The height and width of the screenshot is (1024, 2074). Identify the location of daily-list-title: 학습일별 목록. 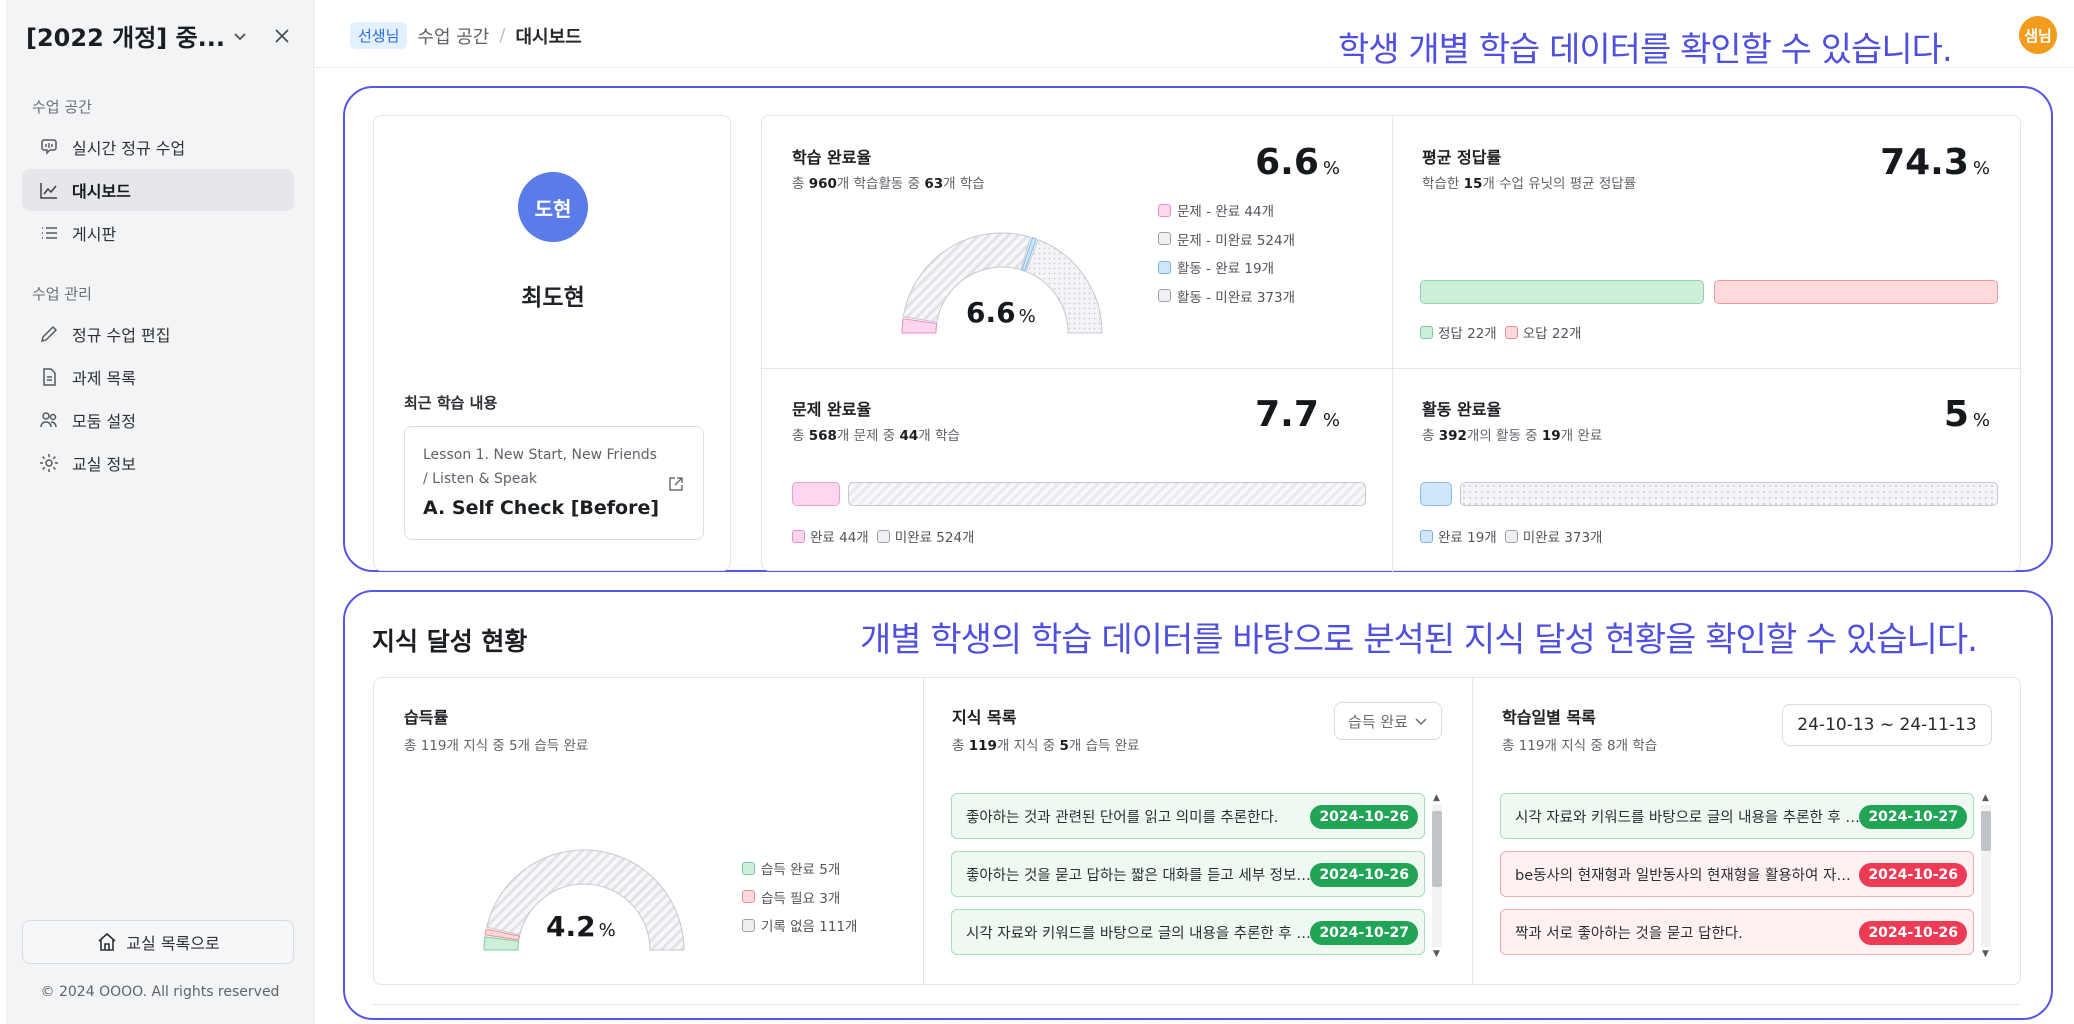
(1549, 717).